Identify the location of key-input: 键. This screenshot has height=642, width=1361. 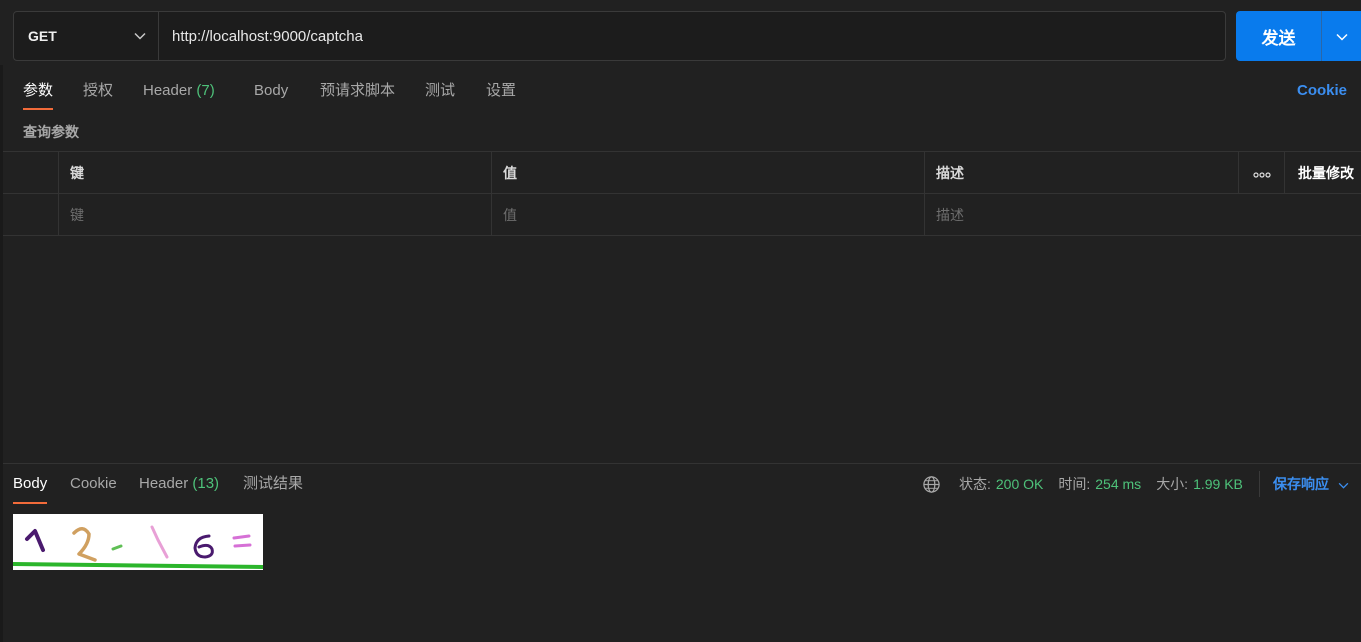
(275, 214).